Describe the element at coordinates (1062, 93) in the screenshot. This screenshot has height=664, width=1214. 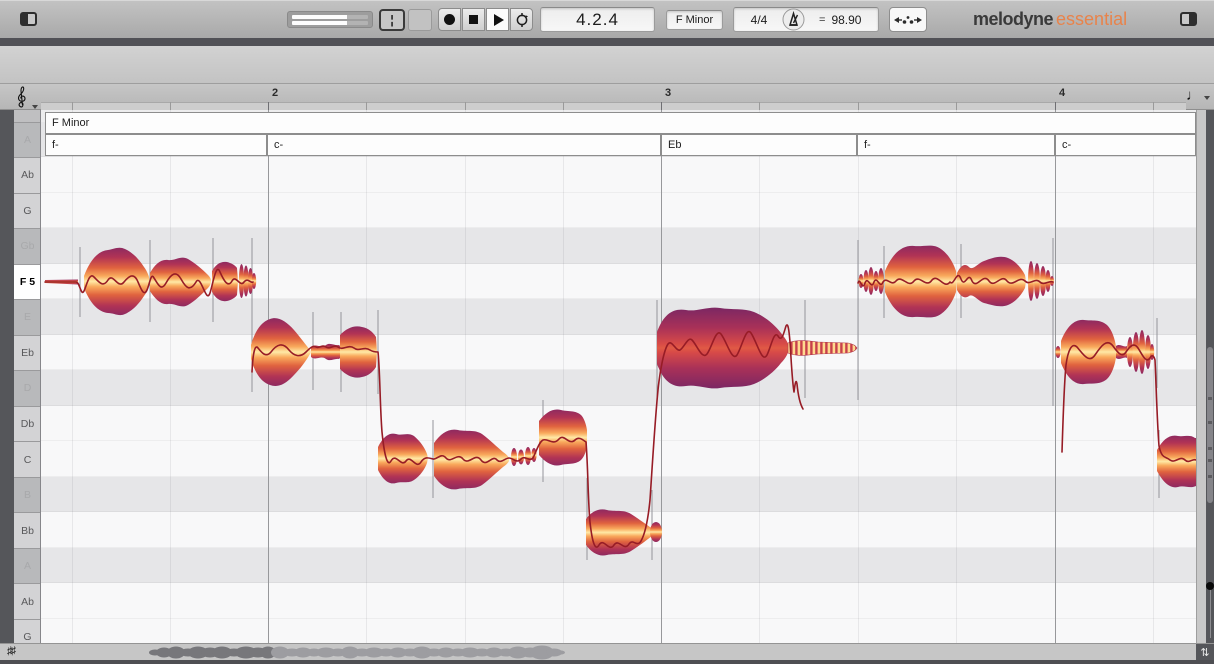
I see `bar-number: 4` at that location.